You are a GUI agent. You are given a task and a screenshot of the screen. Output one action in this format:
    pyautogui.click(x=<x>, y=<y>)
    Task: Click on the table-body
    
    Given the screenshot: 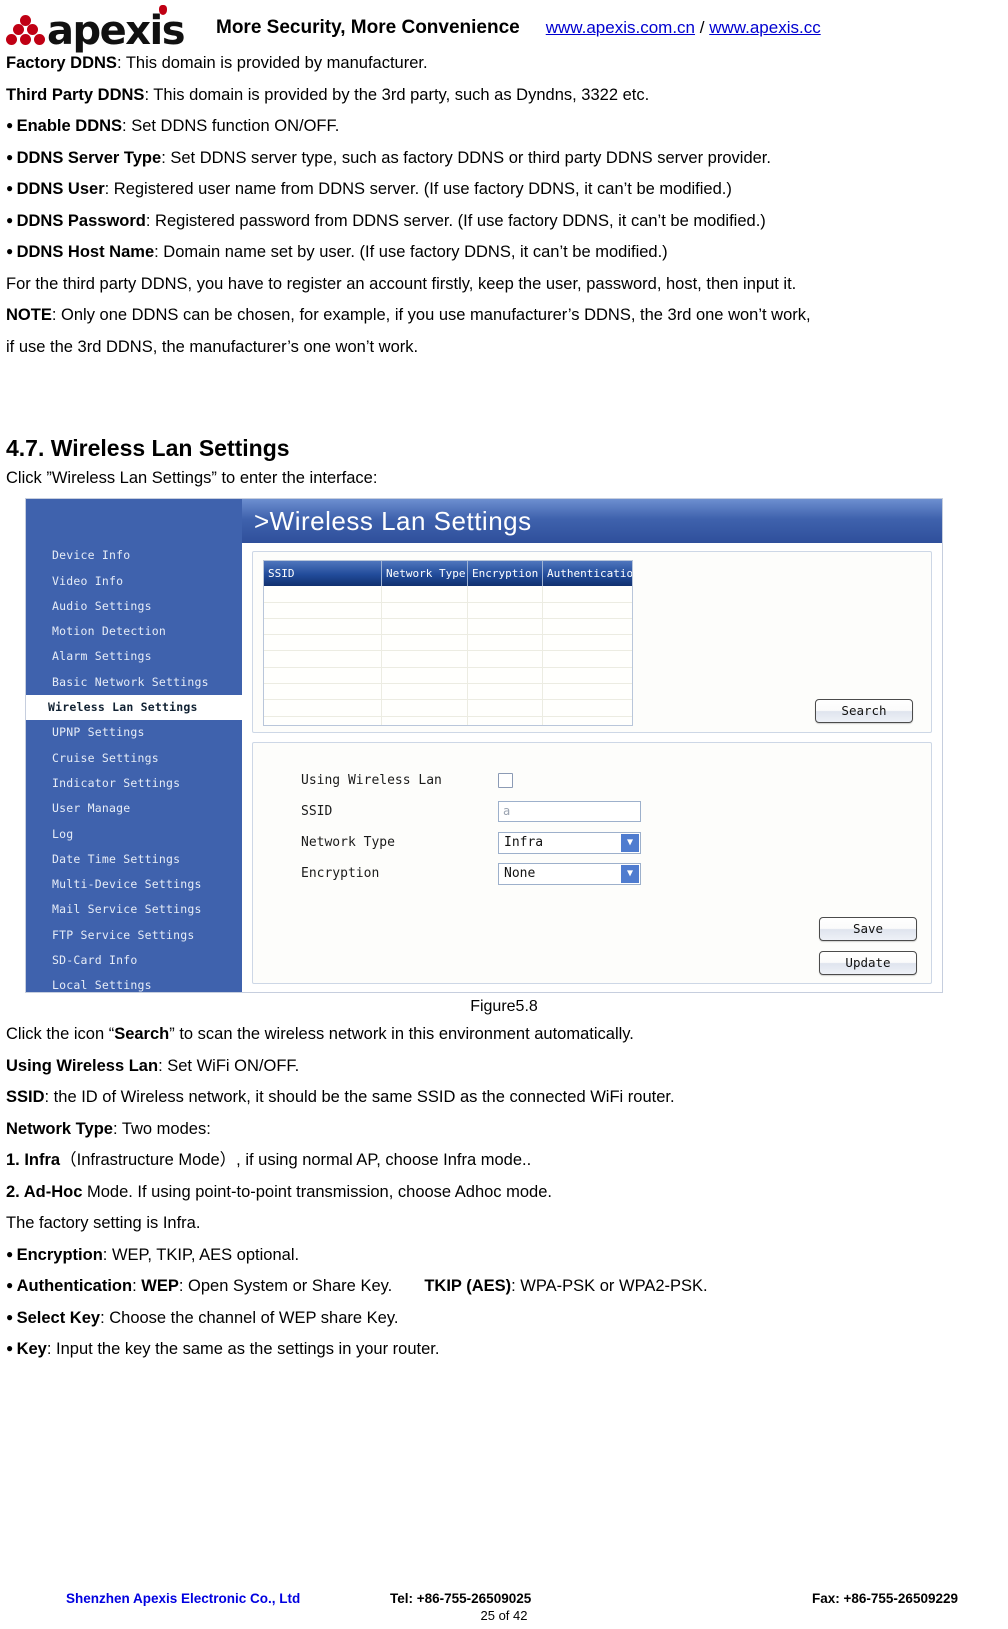 What is the action you would take?
    pyautogui.click(x=448, y=656)
    